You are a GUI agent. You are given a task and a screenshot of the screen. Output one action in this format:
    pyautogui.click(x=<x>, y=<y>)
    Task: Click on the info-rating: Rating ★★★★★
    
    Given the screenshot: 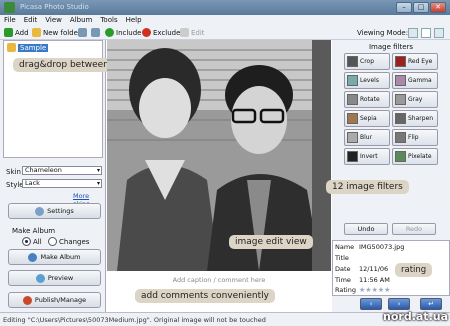 What is the action you would take?
    pyautogui.click(x=362, y=290)
    